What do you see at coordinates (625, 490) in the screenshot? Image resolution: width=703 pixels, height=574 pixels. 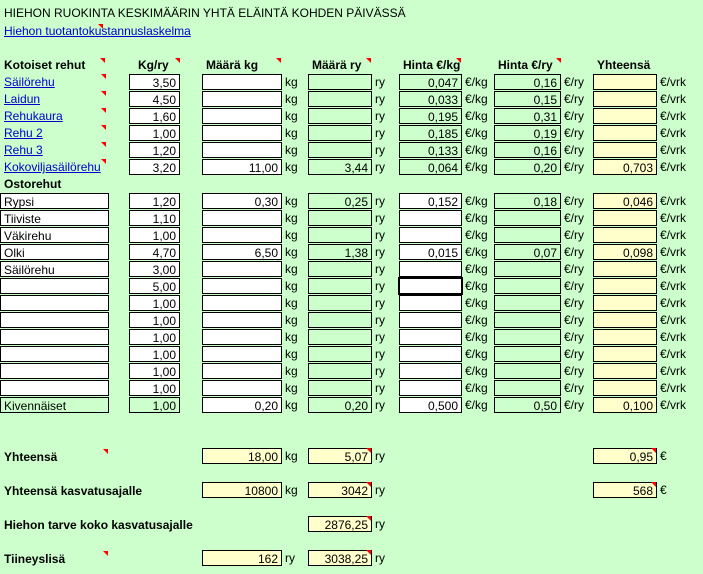 I see `rearing-total-eur-cell: 568` at bounding box center [625, 490].